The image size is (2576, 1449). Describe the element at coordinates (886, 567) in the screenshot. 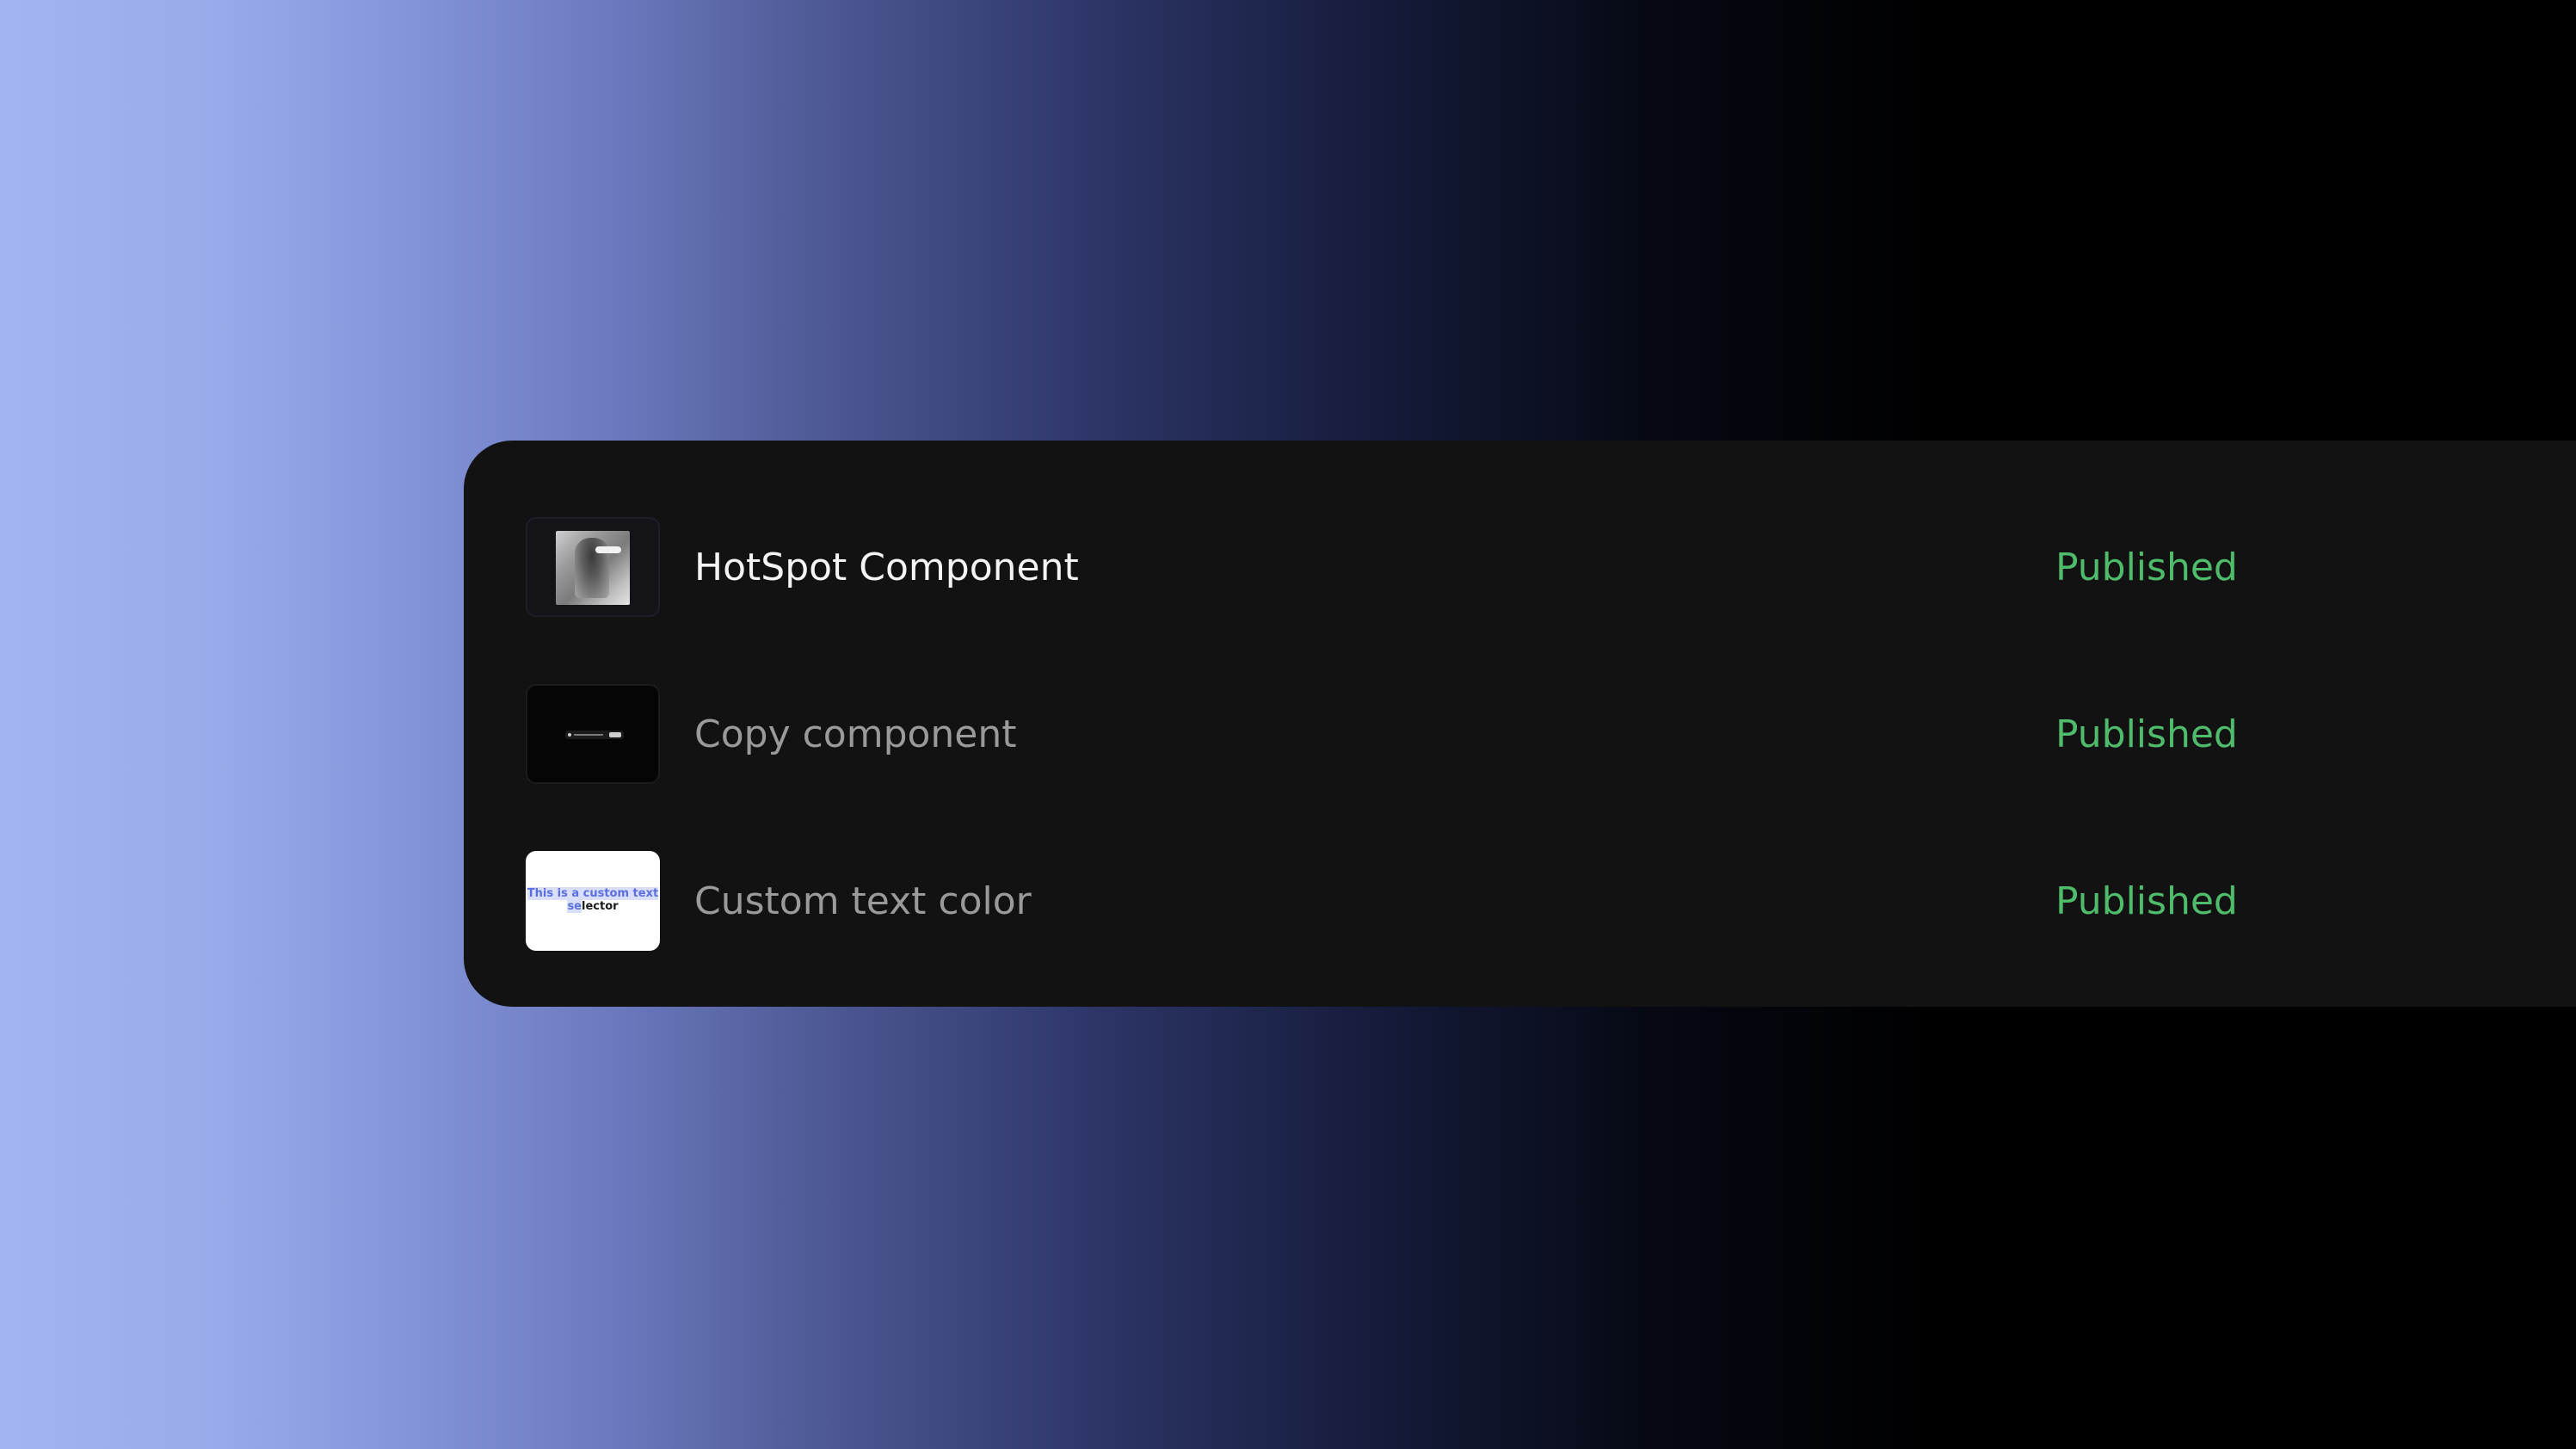

I see `component-name: HotSpot Component` at that location.